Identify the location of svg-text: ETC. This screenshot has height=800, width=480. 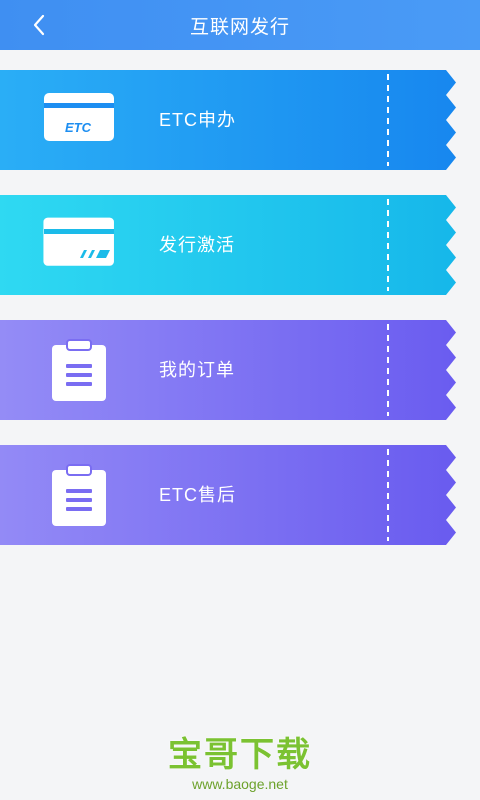
(78, 127).